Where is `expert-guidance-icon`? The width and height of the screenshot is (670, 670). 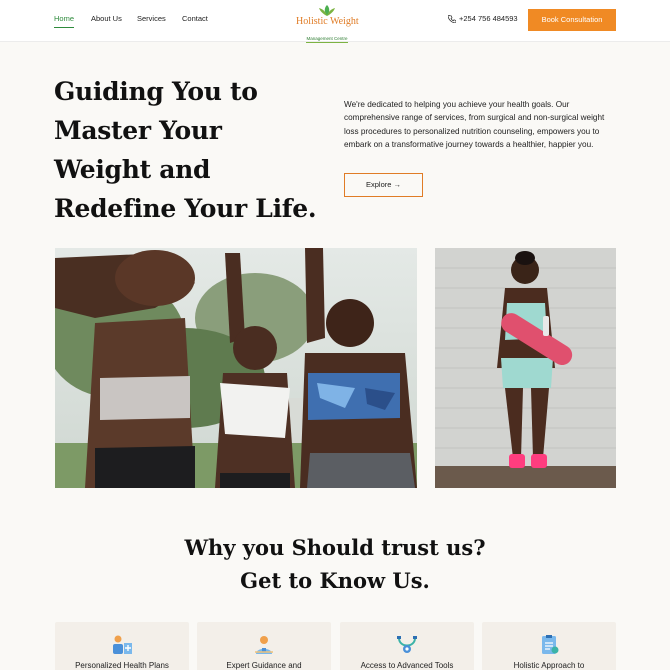 expert-guidance-icon is located at coordinates (264, 645).